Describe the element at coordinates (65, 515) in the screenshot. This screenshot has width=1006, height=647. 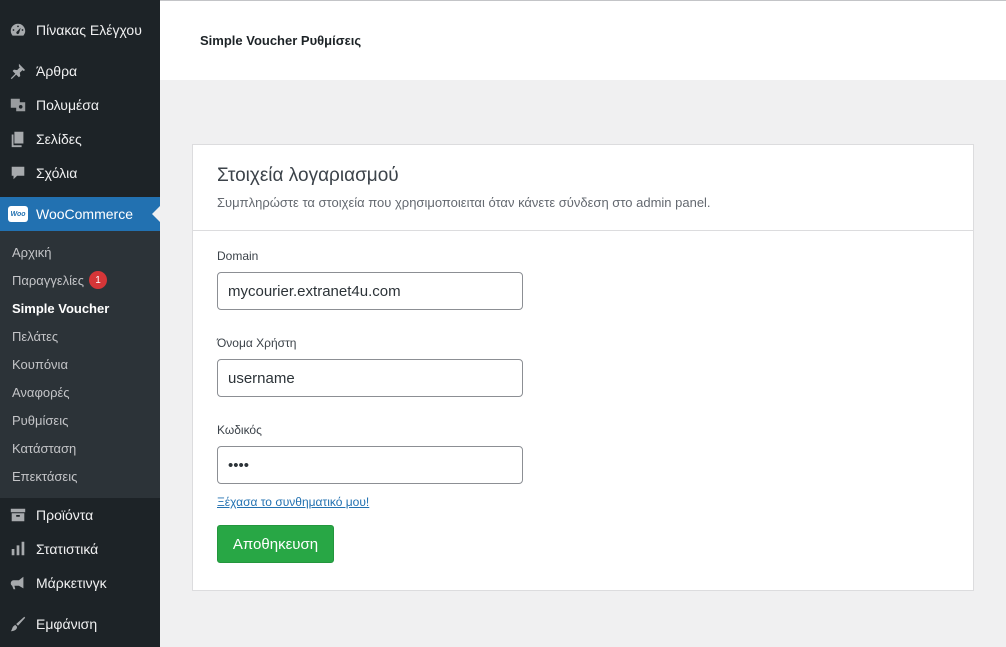
I see `sidebar-label: Προϊόντα` at that location.